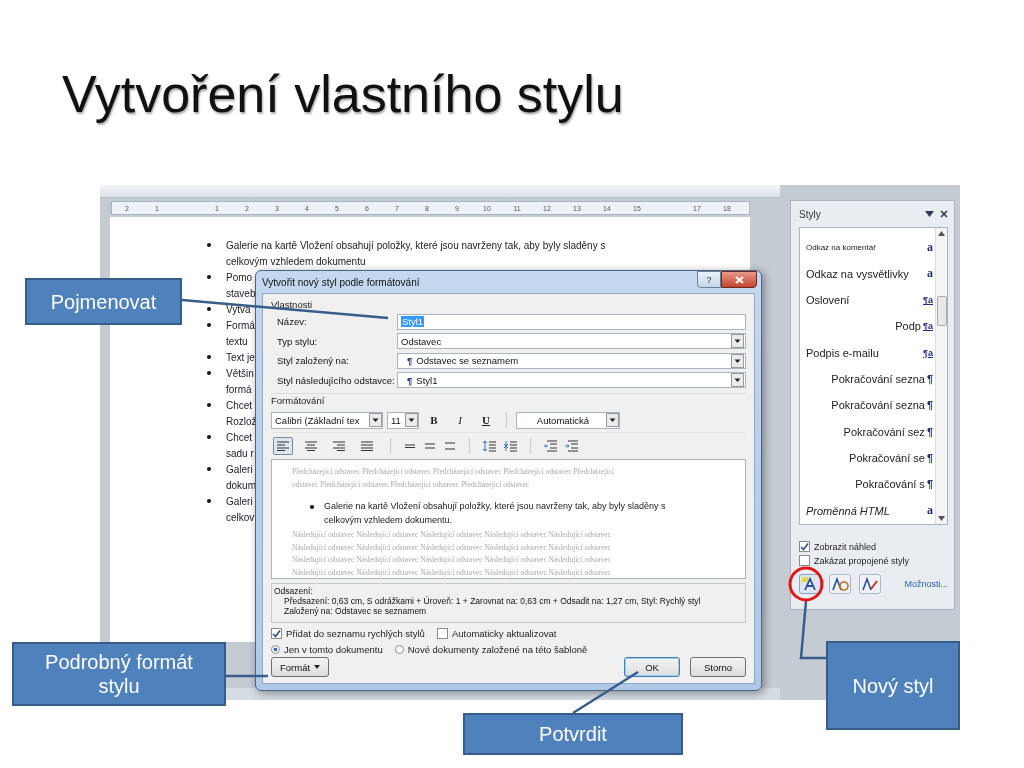 The width and height of the screenshot is (1024, 768). What do you see at coordinates (495, 513) in the screenshot?
I see `preview-sample-text: Galerie na kartě Vložení obsahují položky, které jsou navrženy tak, aby byly sladěny s celkovým vzhledem dokumentu.` at bounding box center [495, 513].